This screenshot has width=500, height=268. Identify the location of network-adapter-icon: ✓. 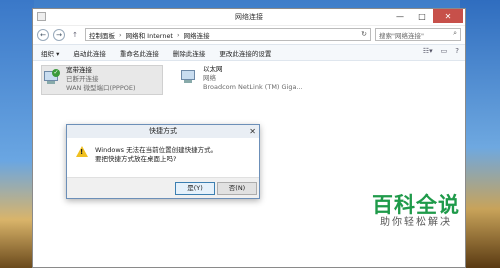
(52, 78).